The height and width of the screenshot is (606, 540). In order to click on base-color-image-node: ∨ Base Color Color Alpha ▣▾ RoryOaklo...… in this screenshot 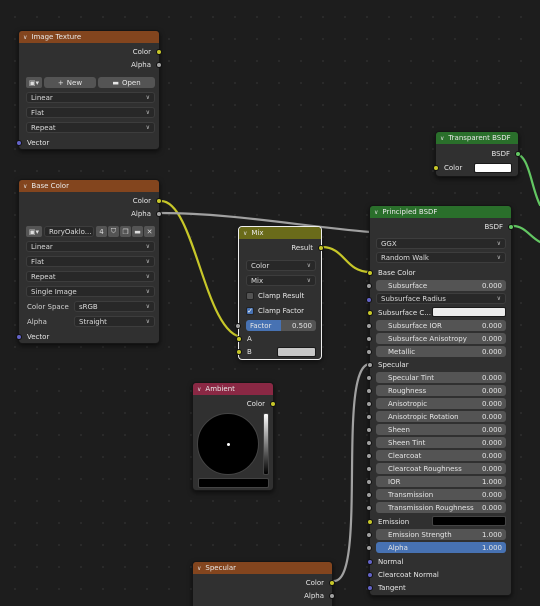, I will do `click(89, 261)`.